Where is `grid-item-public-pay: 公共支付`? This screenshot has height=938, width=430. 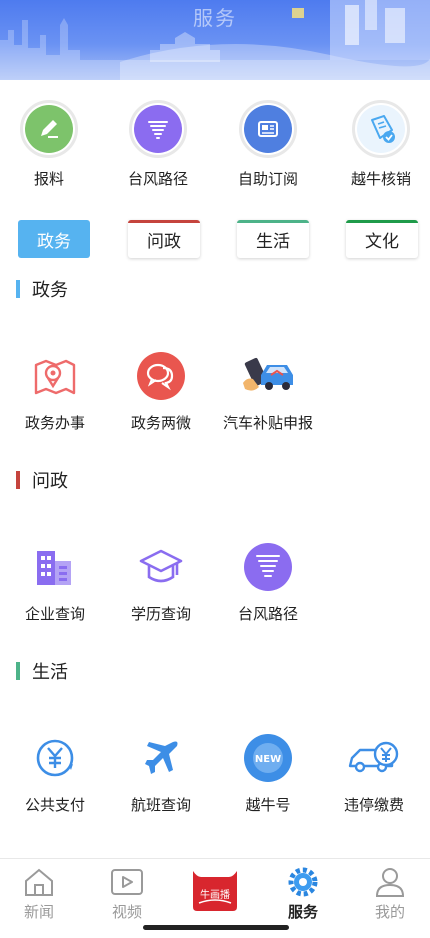
grid-item-public-pay: 公共支付 is located at coordinates (55, 772).